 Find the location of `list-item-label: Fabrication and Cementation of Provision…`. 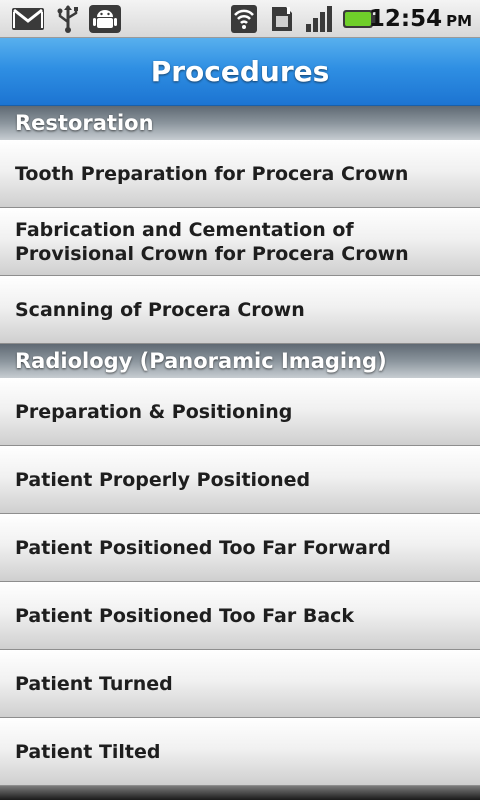

list-item-label: Fabrication and Cementation of Provision… is located at coordinates (212, 241).